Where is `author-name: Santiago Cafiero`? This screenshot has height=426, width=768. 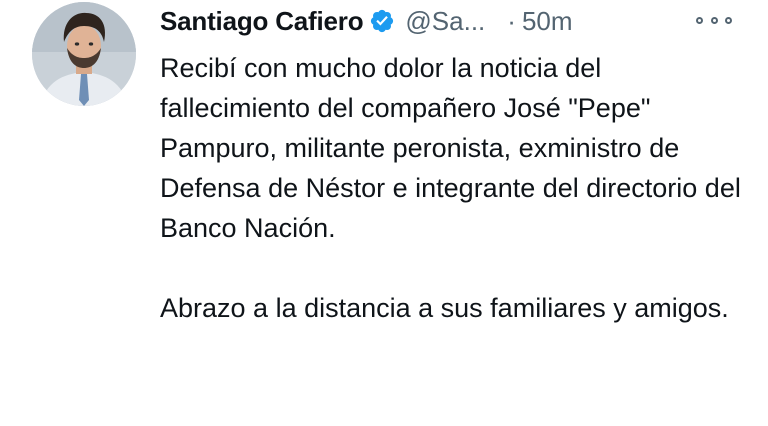
author-name: Santiago Cafiero is located at coordinates (262, 21).